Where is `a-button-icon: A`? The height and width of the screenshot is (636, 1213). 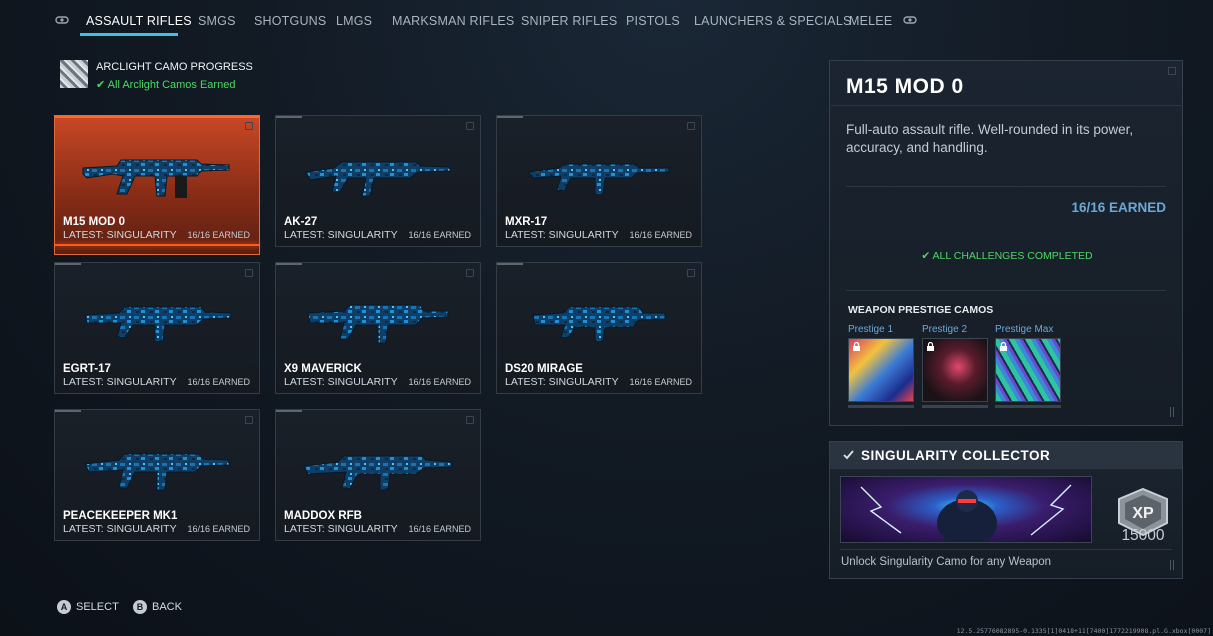 a-button-icon: A is located at coordinates (64, 607).